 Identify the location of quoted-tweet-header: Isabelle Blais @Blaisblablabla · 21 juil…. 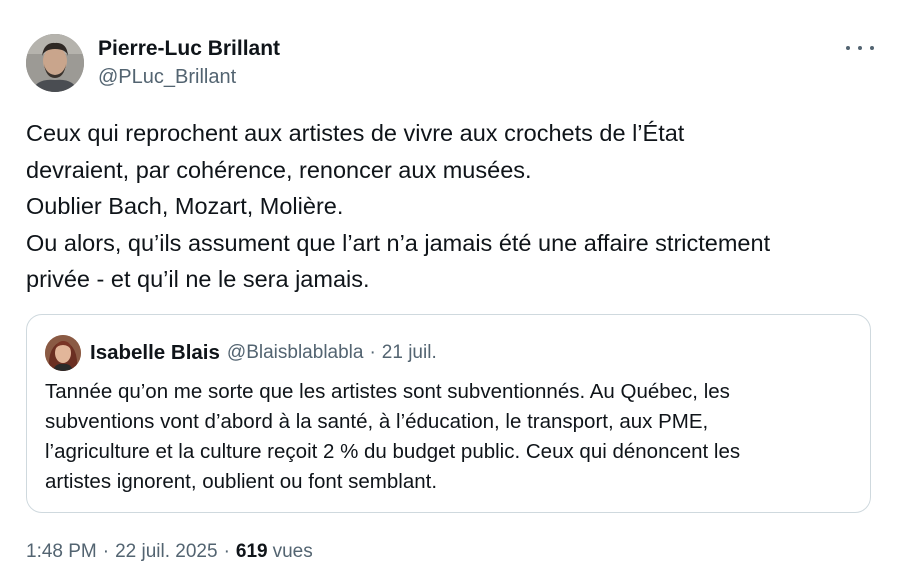
(241, 353).